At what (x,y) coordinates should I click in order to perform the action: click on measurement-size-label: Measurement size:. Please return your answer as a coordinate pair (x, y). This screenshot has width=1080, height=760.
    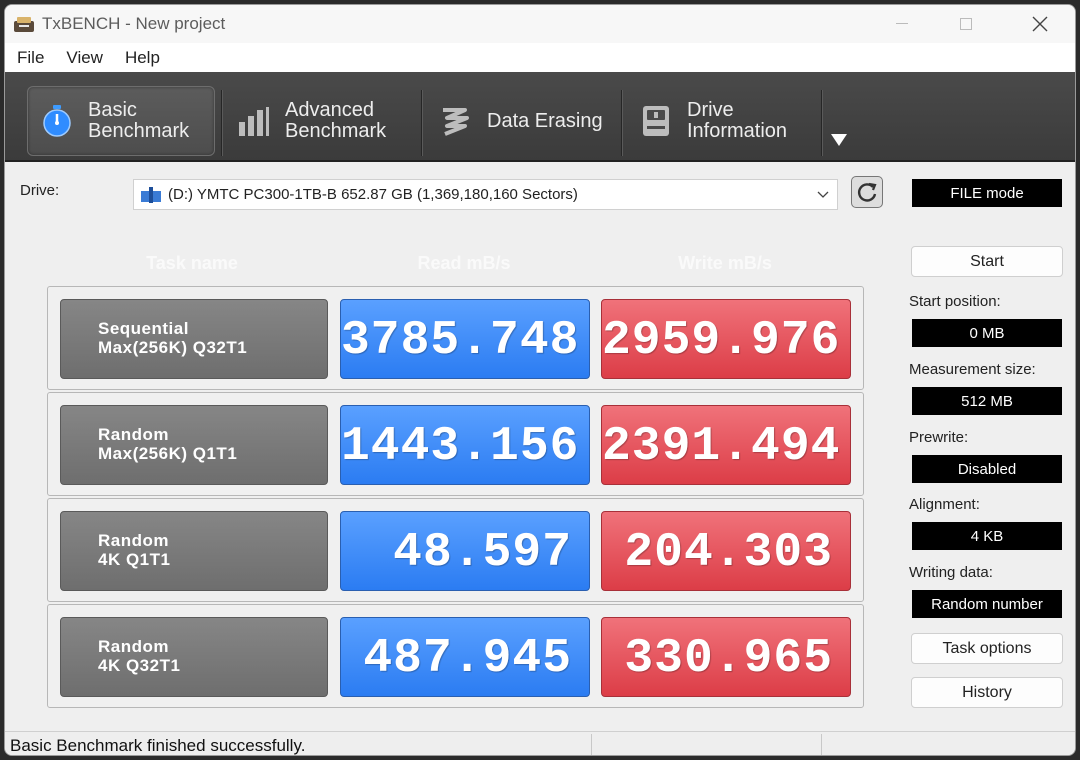
    Looking at the image, I should click on (972, 369).